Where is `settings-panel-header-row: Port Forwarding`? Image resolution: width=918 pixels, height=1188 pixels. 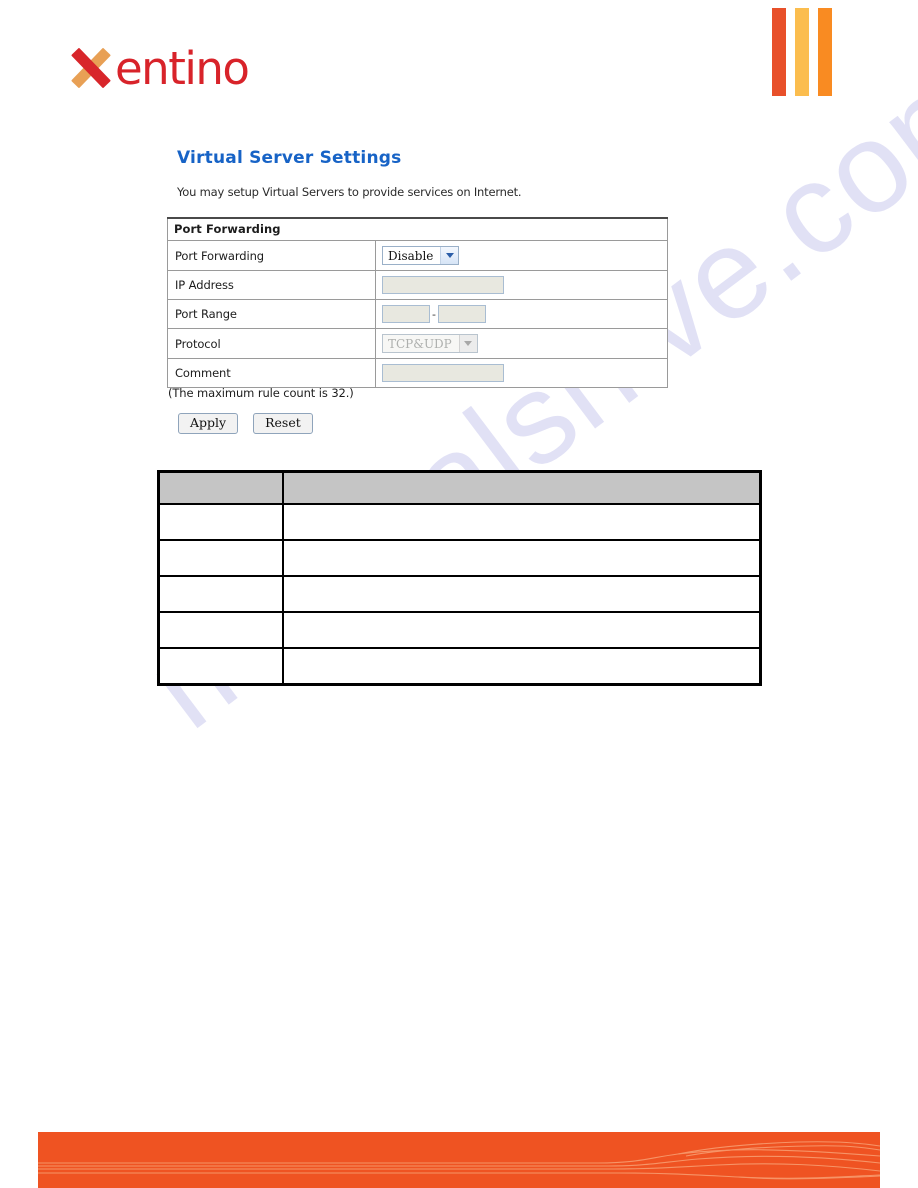 settings-panel-header-row: Port Forwarding is located at coordinates (417, 229).